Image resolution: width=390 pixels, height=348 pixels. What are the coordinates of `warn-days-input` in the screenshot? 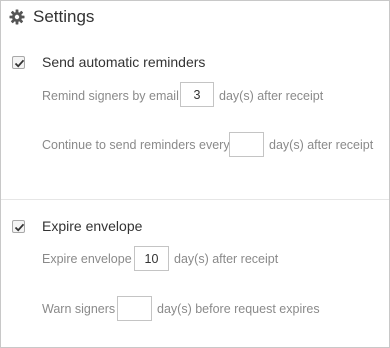 It's located at (134, 308).